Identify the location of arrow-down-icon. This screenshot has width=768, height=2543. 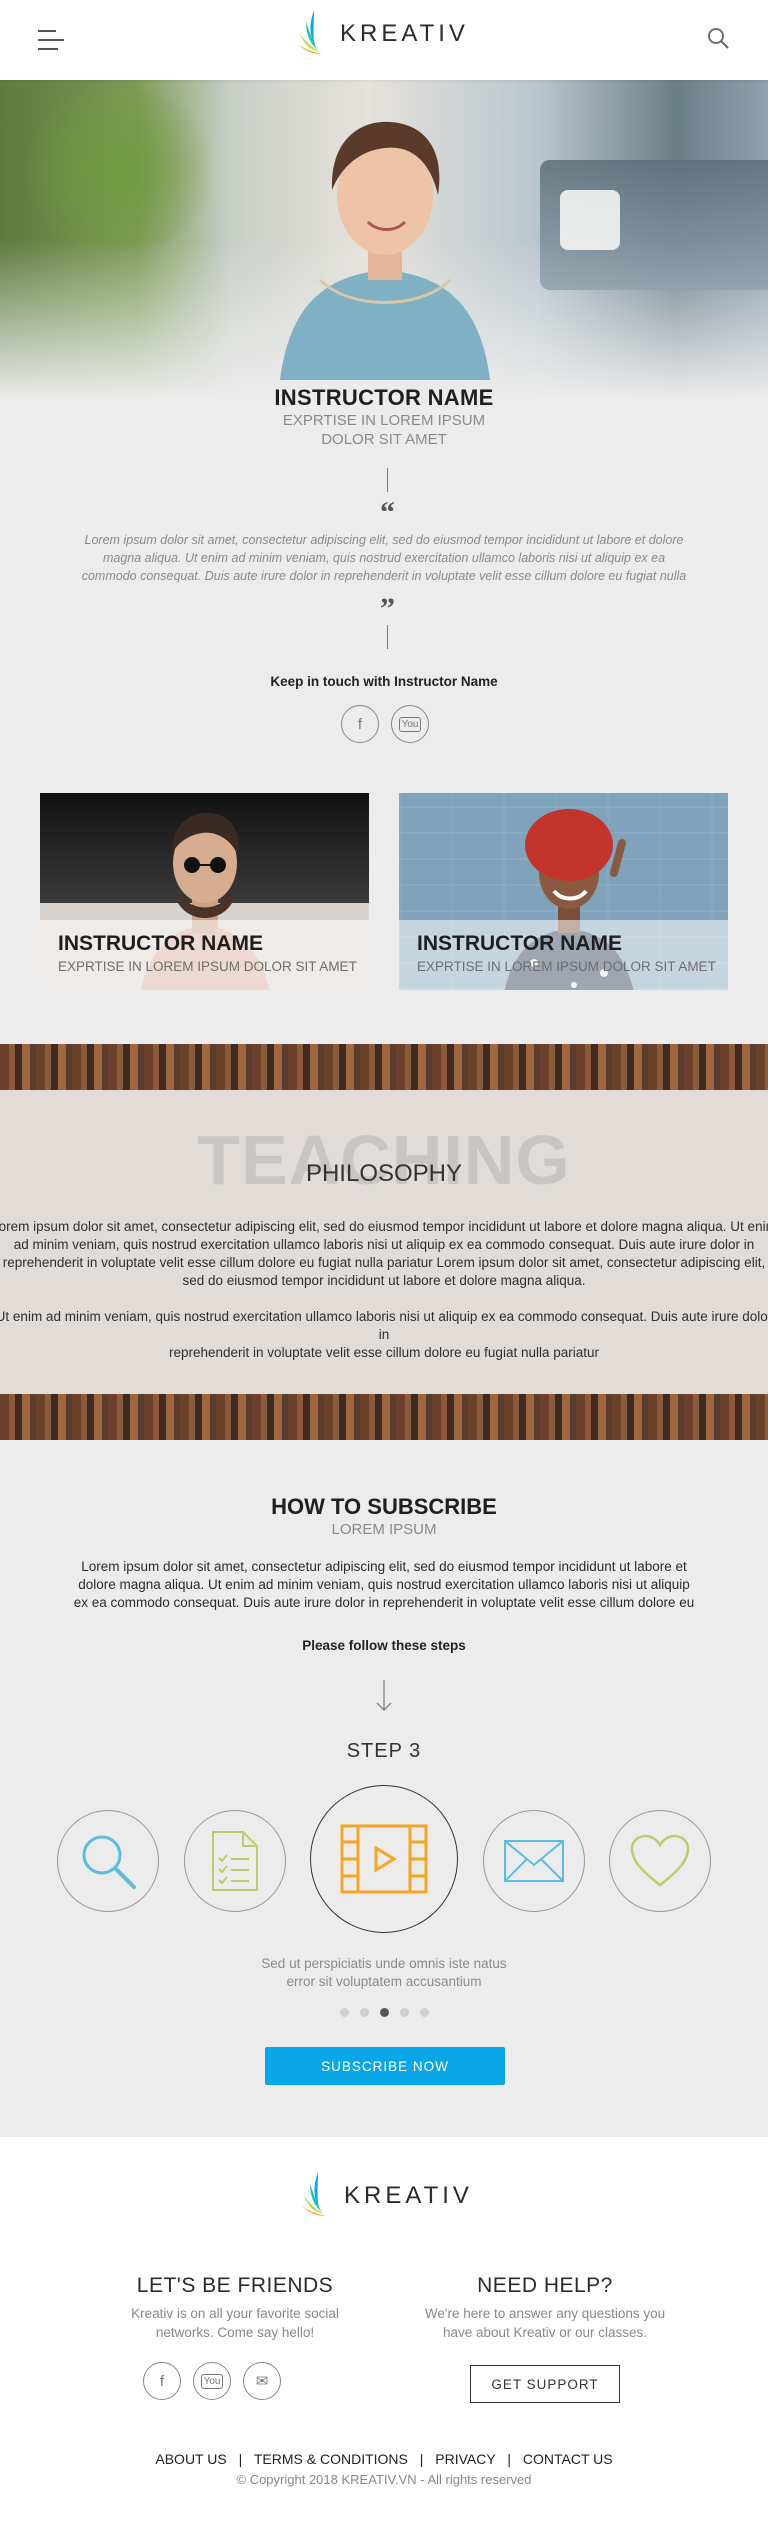
(384, 1695).